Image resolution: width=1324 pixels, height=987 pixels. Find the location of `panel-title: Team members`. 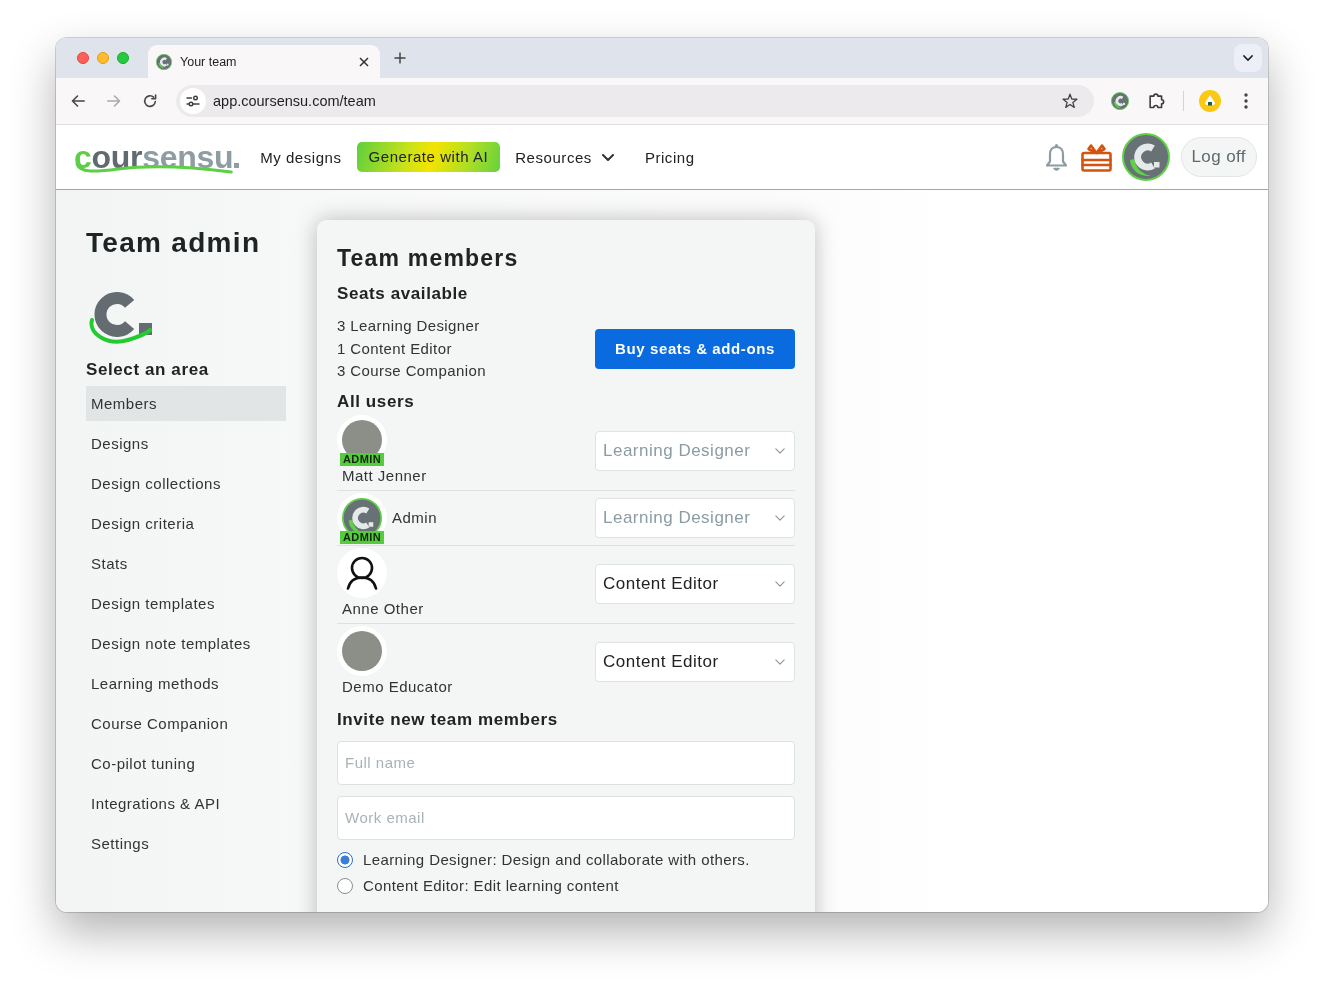

panel-title: Team members is located at coordinates (428, 258).